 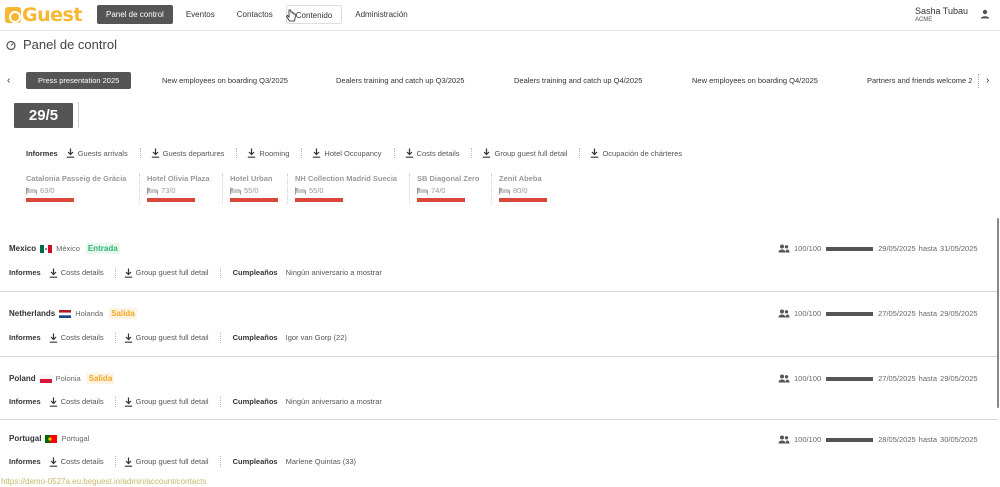 What do you see at coordinates (97, 153) in the screenshot?
I see `report-guests-arrivals: Guests arrivals` at bounding box center [97, 153].